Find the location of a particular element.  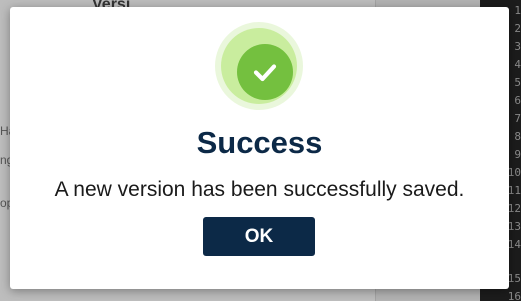

line-number: 6 is located at coordinates (517, 100).